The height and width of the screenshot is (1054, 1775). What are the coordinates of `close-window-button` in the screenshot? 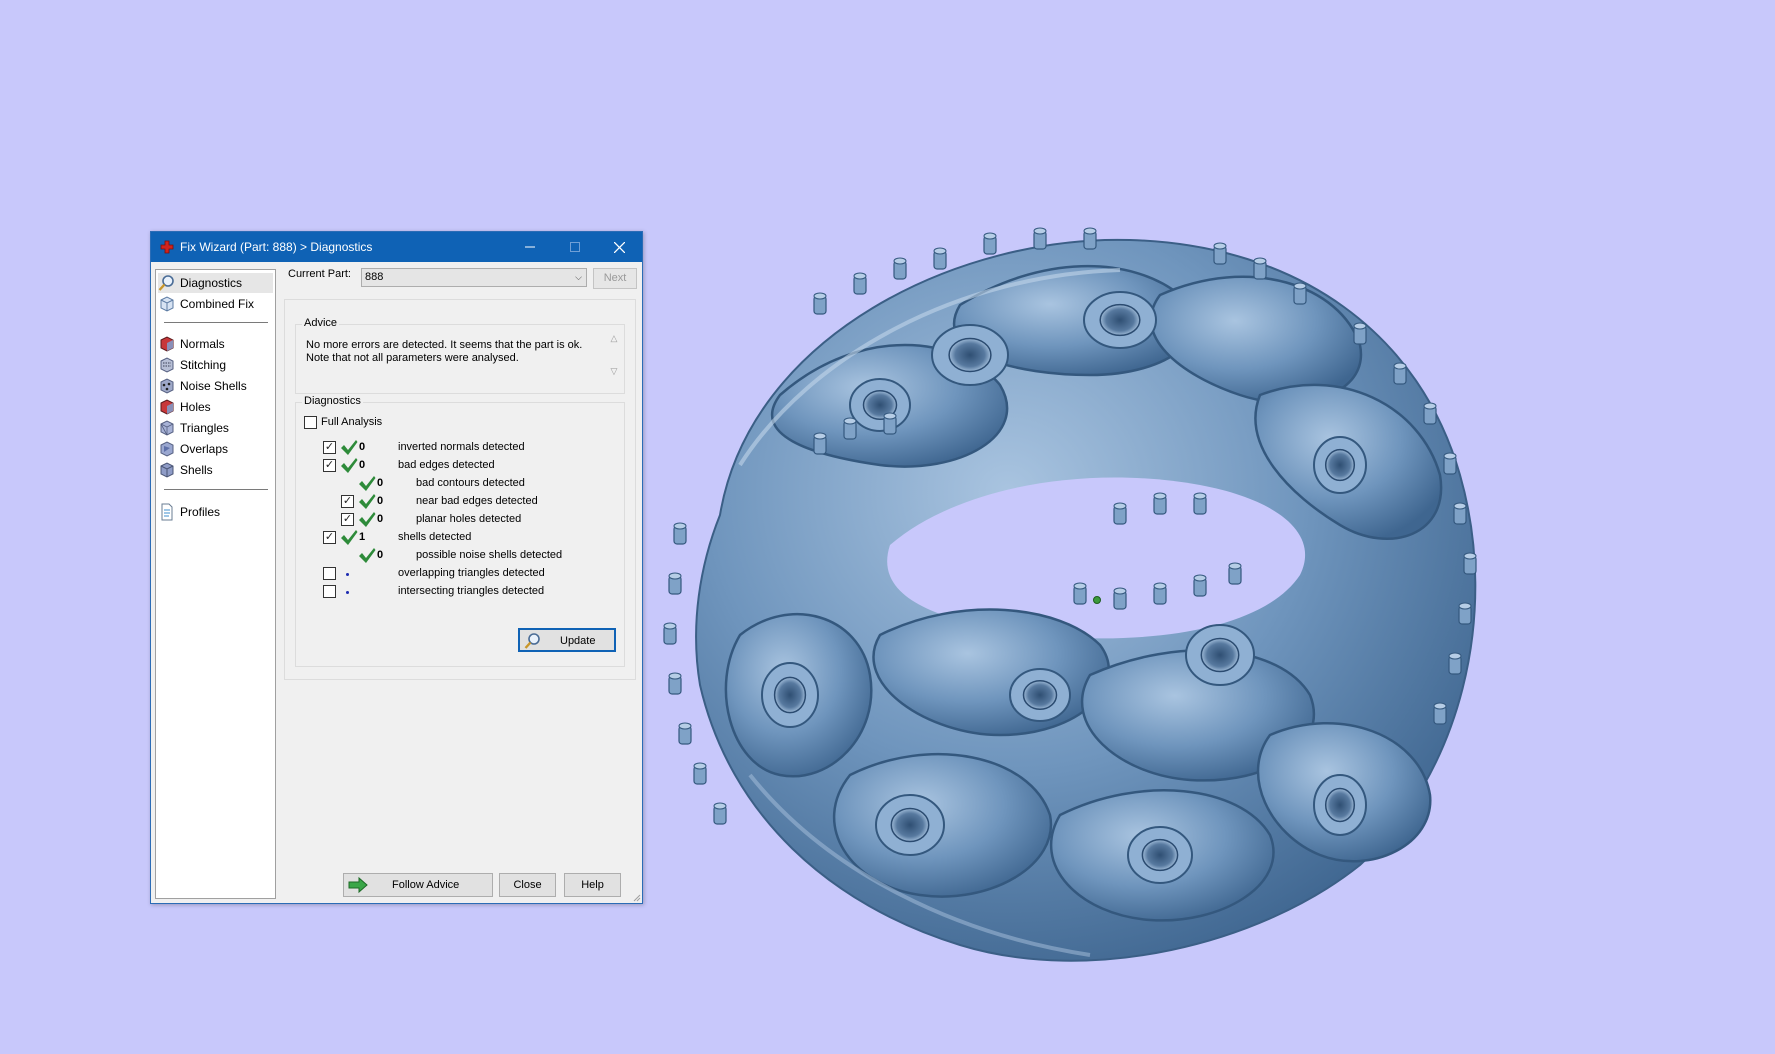 It's located at (619, 247).